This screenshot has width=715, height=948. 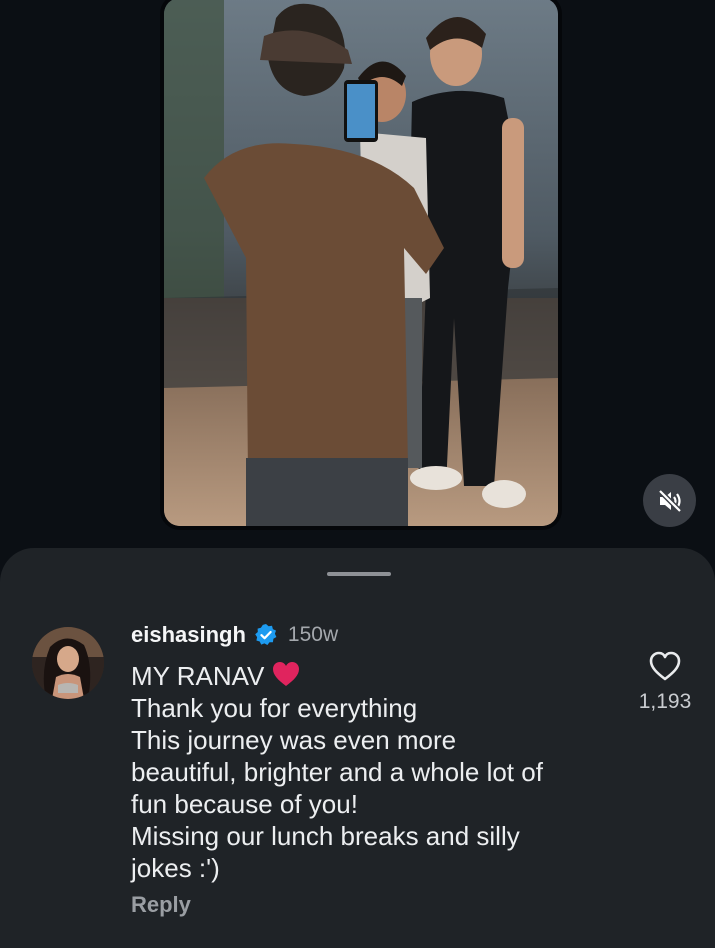 I want to click on comment-timestamp: 150w, so click(x=313, y=634).